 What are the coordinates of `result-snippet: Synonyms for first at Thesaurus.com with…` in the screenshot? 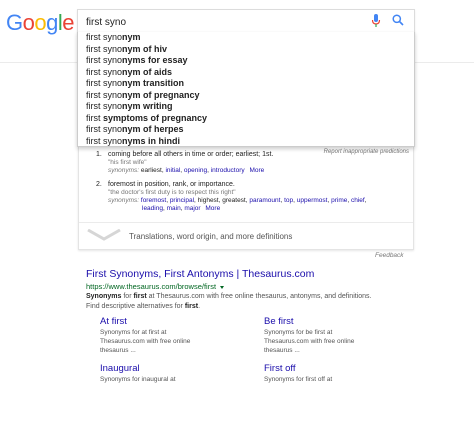 It's located at (229, 301).